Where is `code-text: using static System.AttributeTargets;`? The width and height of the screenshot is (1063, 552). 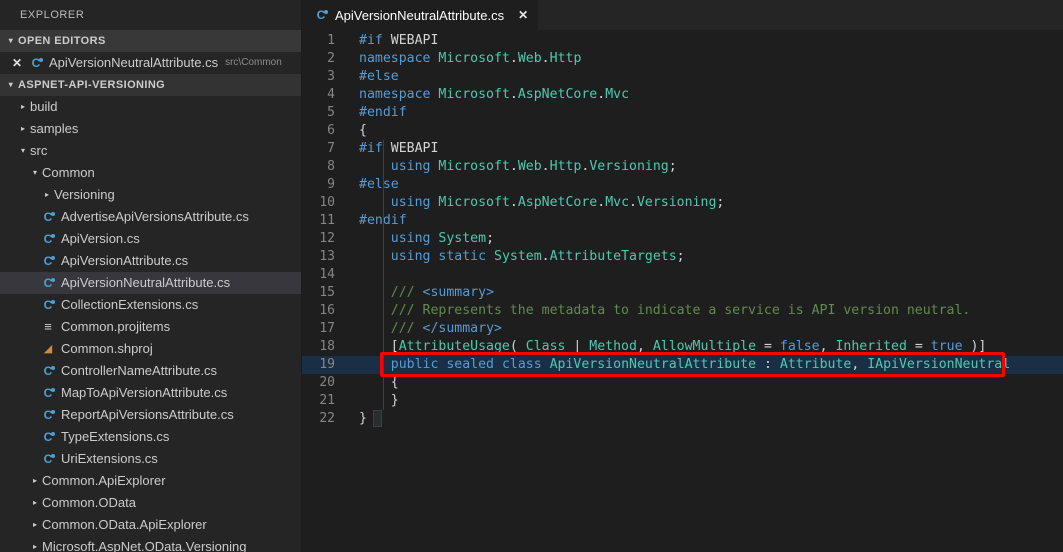 code-text: using static System.AttributeTargets; is located at coordinates (711, 257).